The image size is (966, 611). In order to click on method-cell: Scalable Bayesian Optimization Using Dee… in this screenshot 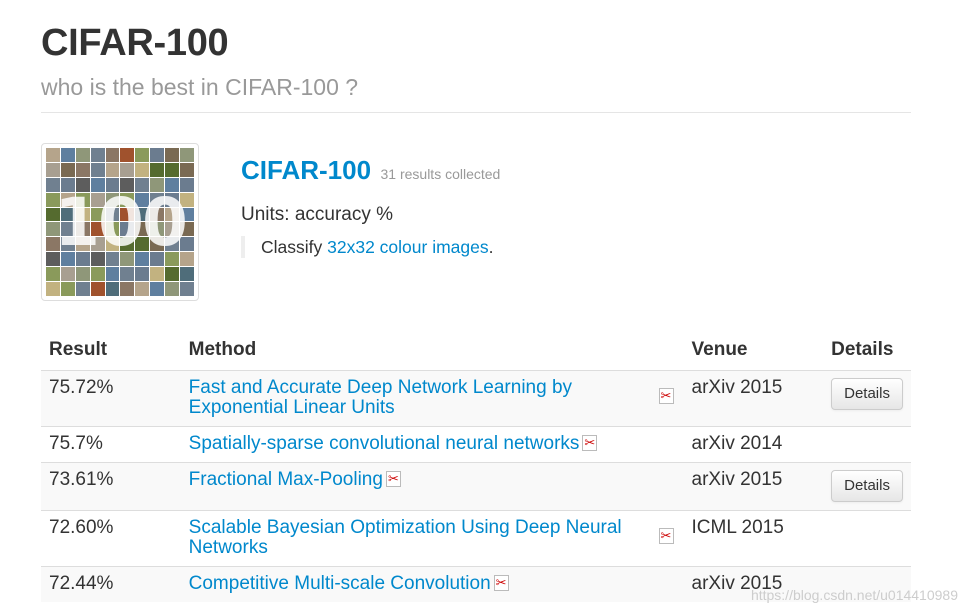, I will do `click(432, 538)`.